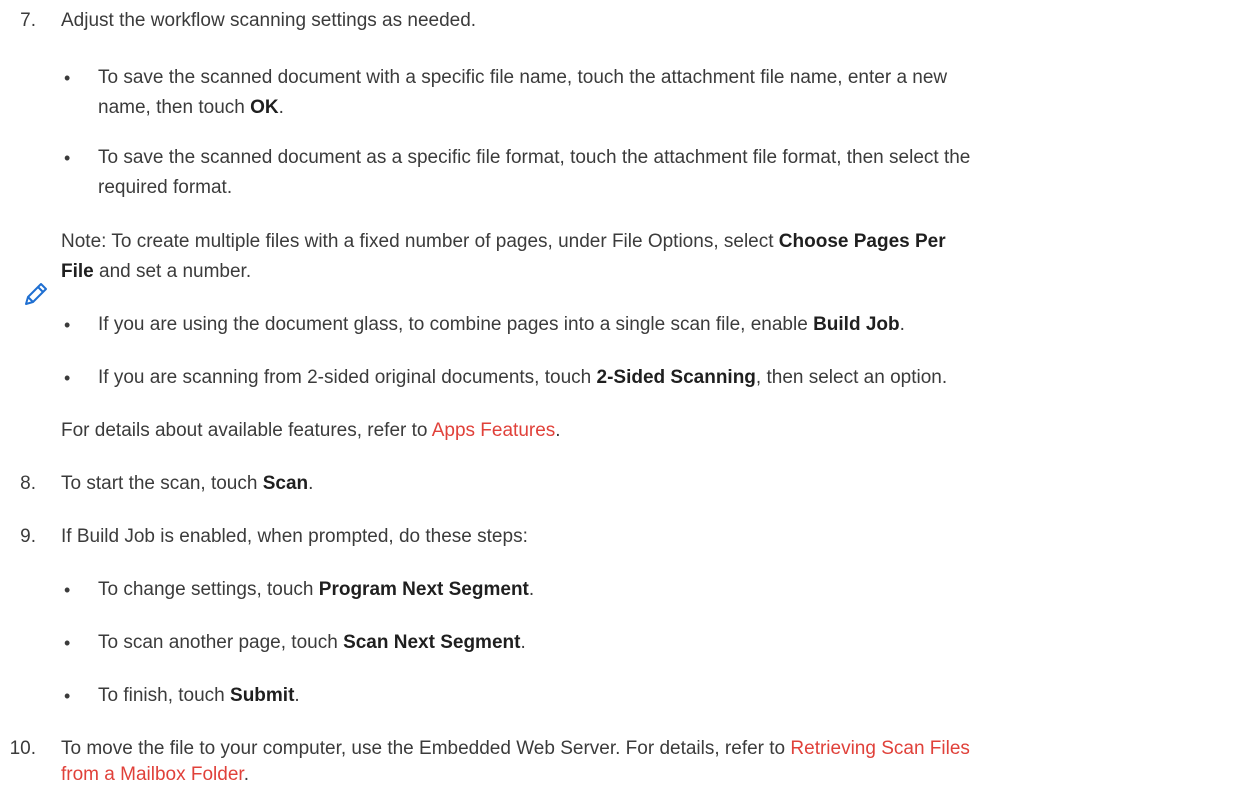  I want to click on retrieving-scan-files-link: Retrieving Scan Files, so click(880, 748).